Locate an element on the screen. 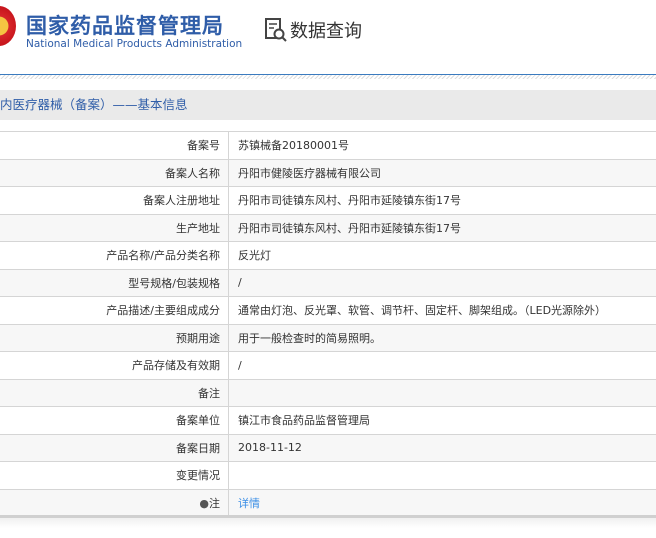 This screenshot has height=538, width=656. table-row: 生产地址 丹阳市司徒镇东风村、丹阳市延陵镇东街17号 is located at coordinates (328, 227).